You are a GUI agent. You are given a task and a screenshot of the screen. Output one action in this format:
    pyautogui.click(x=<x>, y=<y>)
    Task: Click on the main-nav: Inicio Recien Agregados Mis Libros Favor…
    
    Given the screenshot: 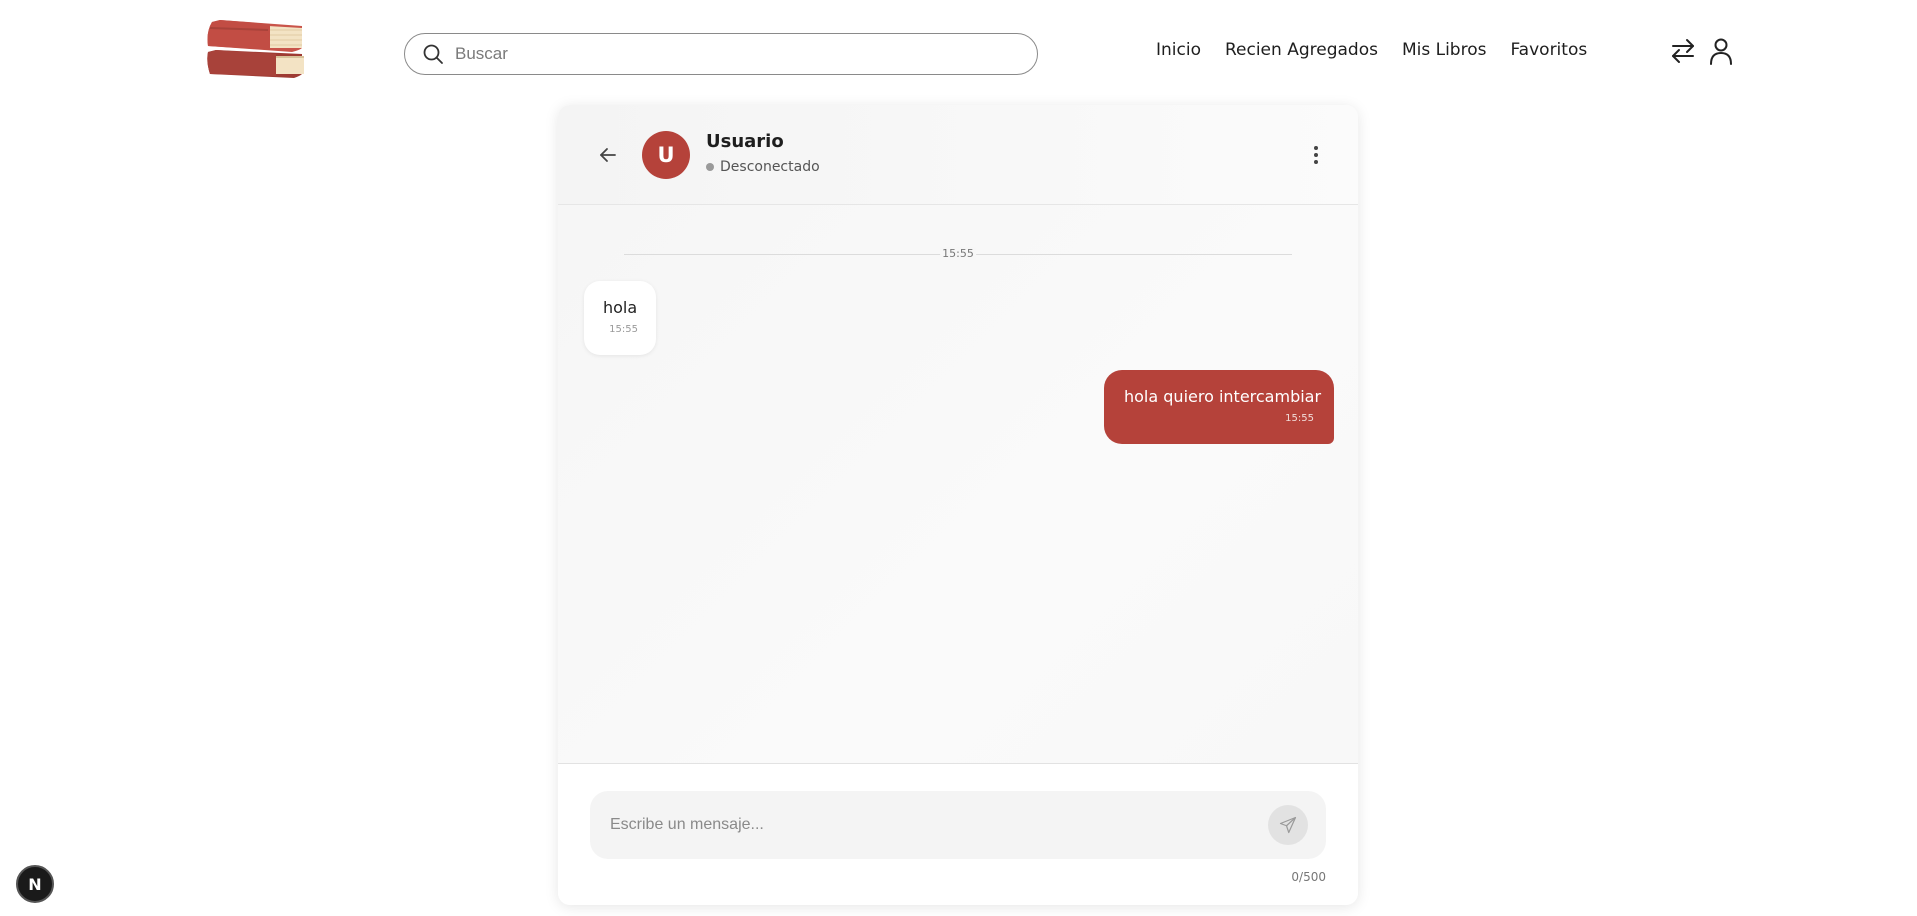 What is the action you would take?
    pyautogui.click(x=1371, y=50)
    